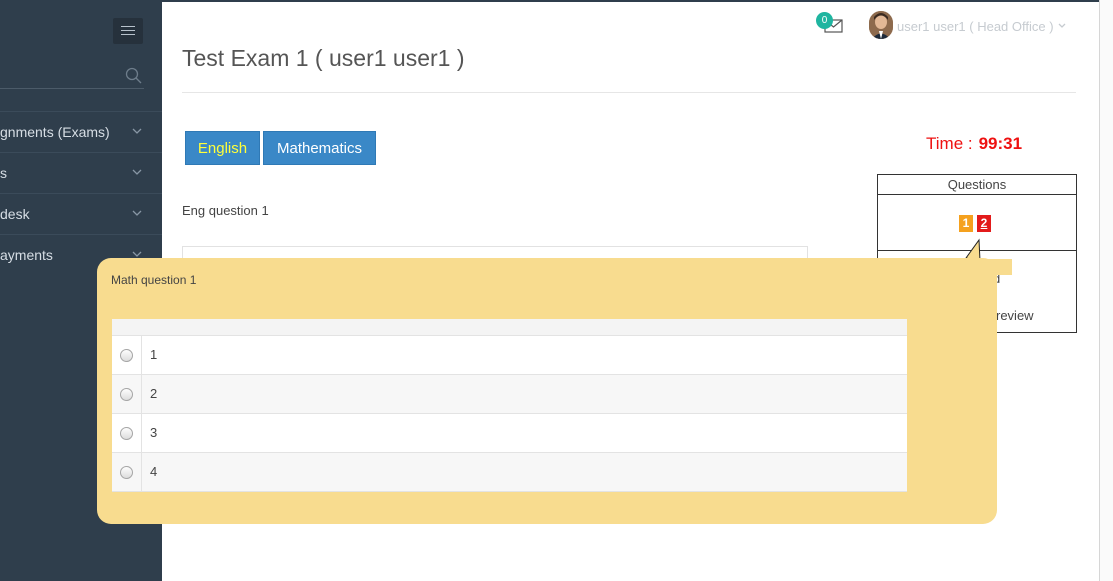  What do you see at coordinates (824, 20) in the screenshot?
I see `mail-count-badge: 0` at bounding box center [824, 20].